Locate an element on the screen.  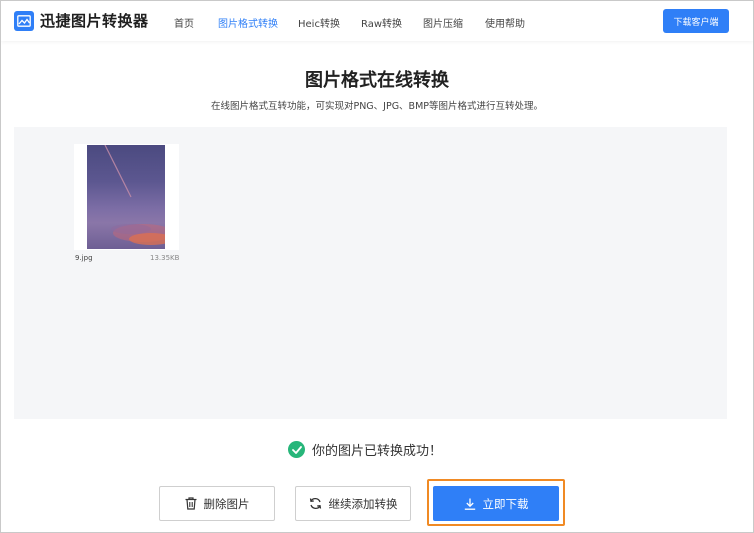
nav-raw-convert: Raw转换 is located at coordinates (381, 22).